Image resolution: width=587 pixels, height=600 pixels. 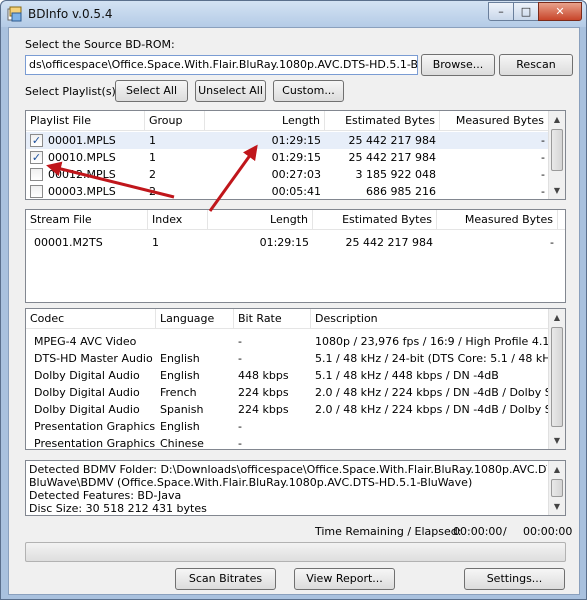 What do you see at coordinates (230, 91) in the screenshot?
I see `unselect-all-button: Unselect All` at bounding box center [230, 91].